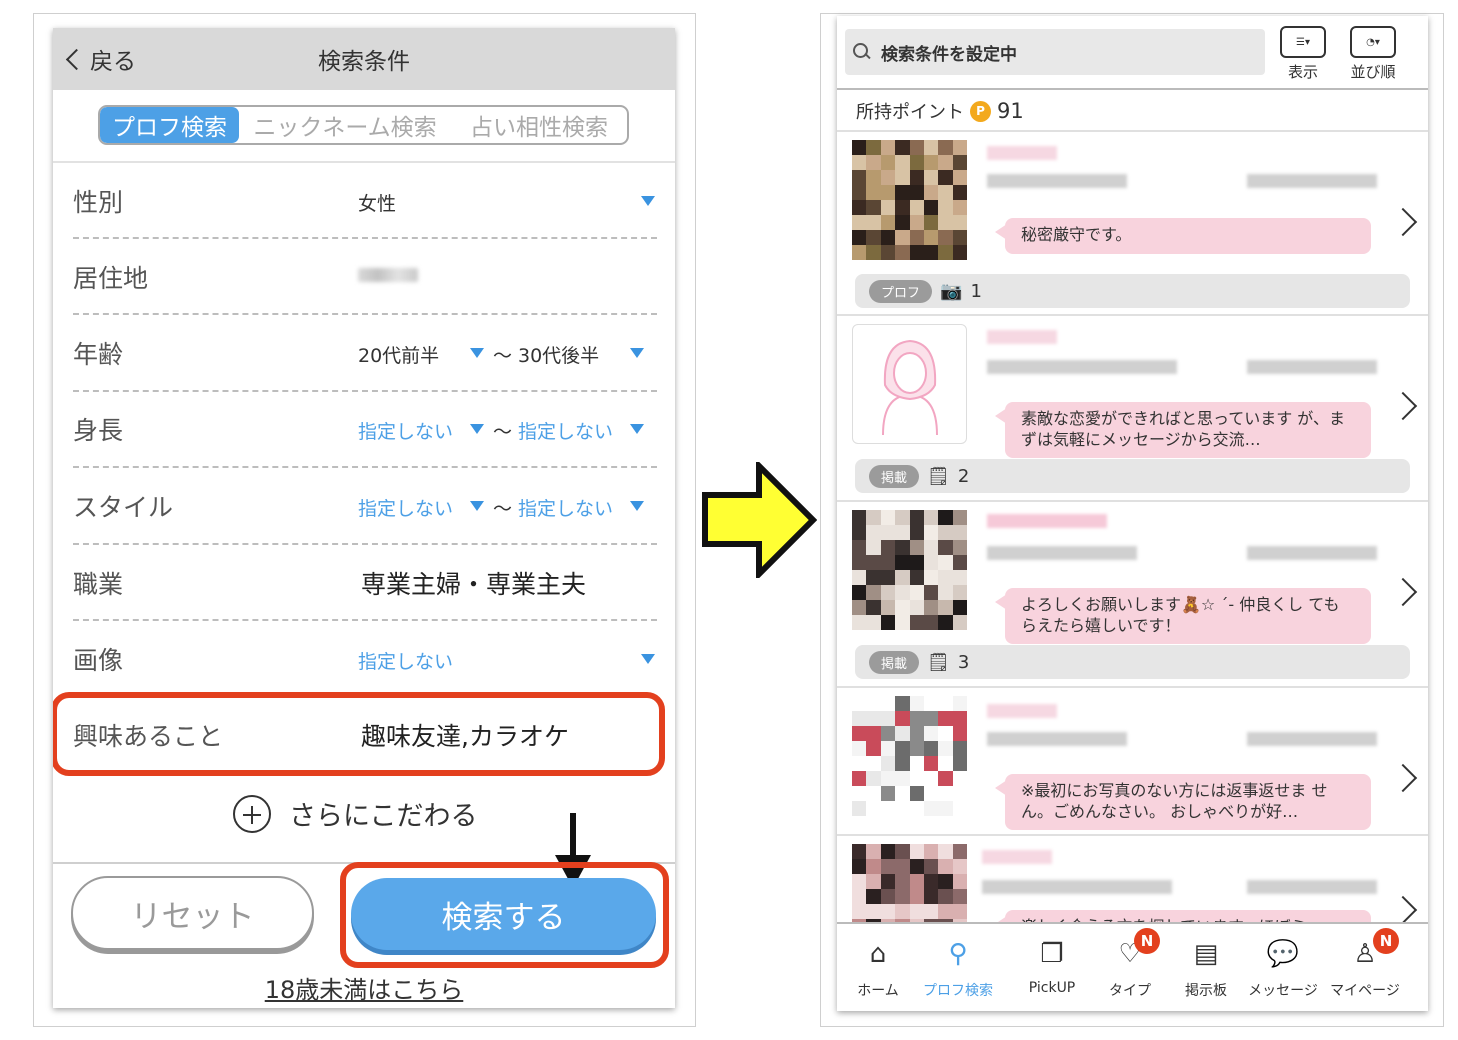 Image resolution: width=1458 pixels, height=1040 pixels. I want to click on tab-nickname-search: ニックネーム検索, so click(345, 125).